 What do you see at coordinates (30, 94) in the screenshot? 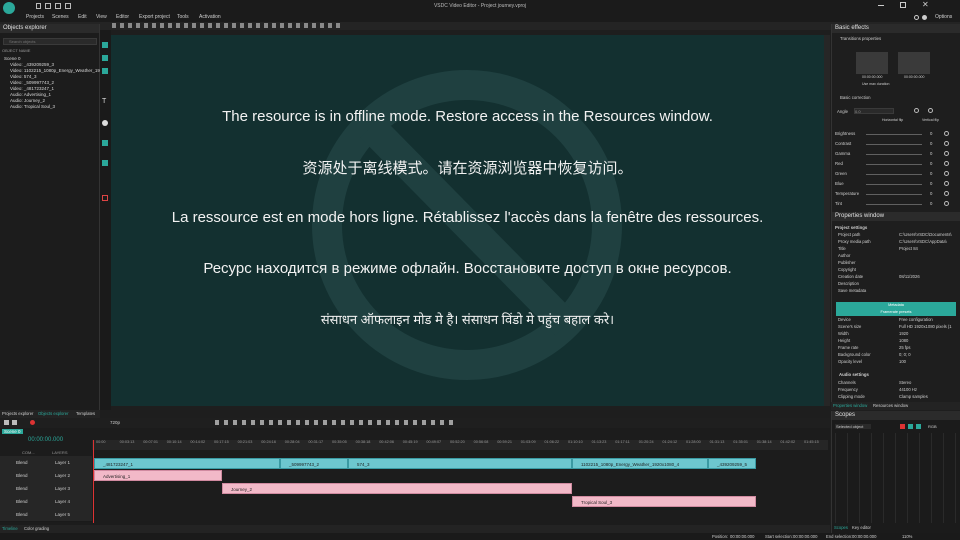
I see `tree-item-audio: Audio: Advertising_1` at bounding box center [30, 94].